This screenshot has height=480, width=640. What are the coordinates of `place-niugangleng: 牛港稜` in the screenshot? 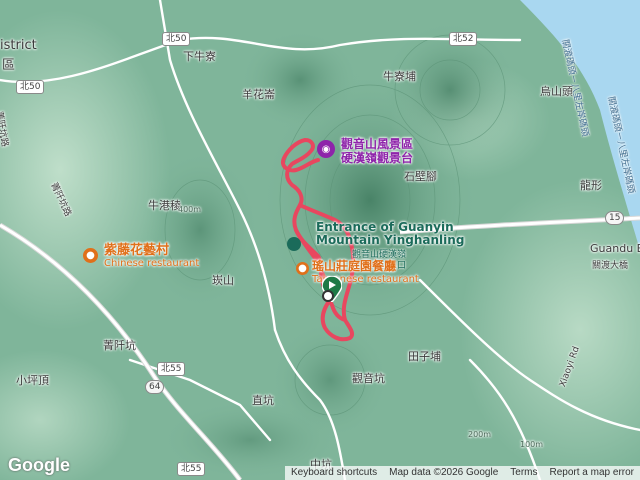 It's located at (164, 205).